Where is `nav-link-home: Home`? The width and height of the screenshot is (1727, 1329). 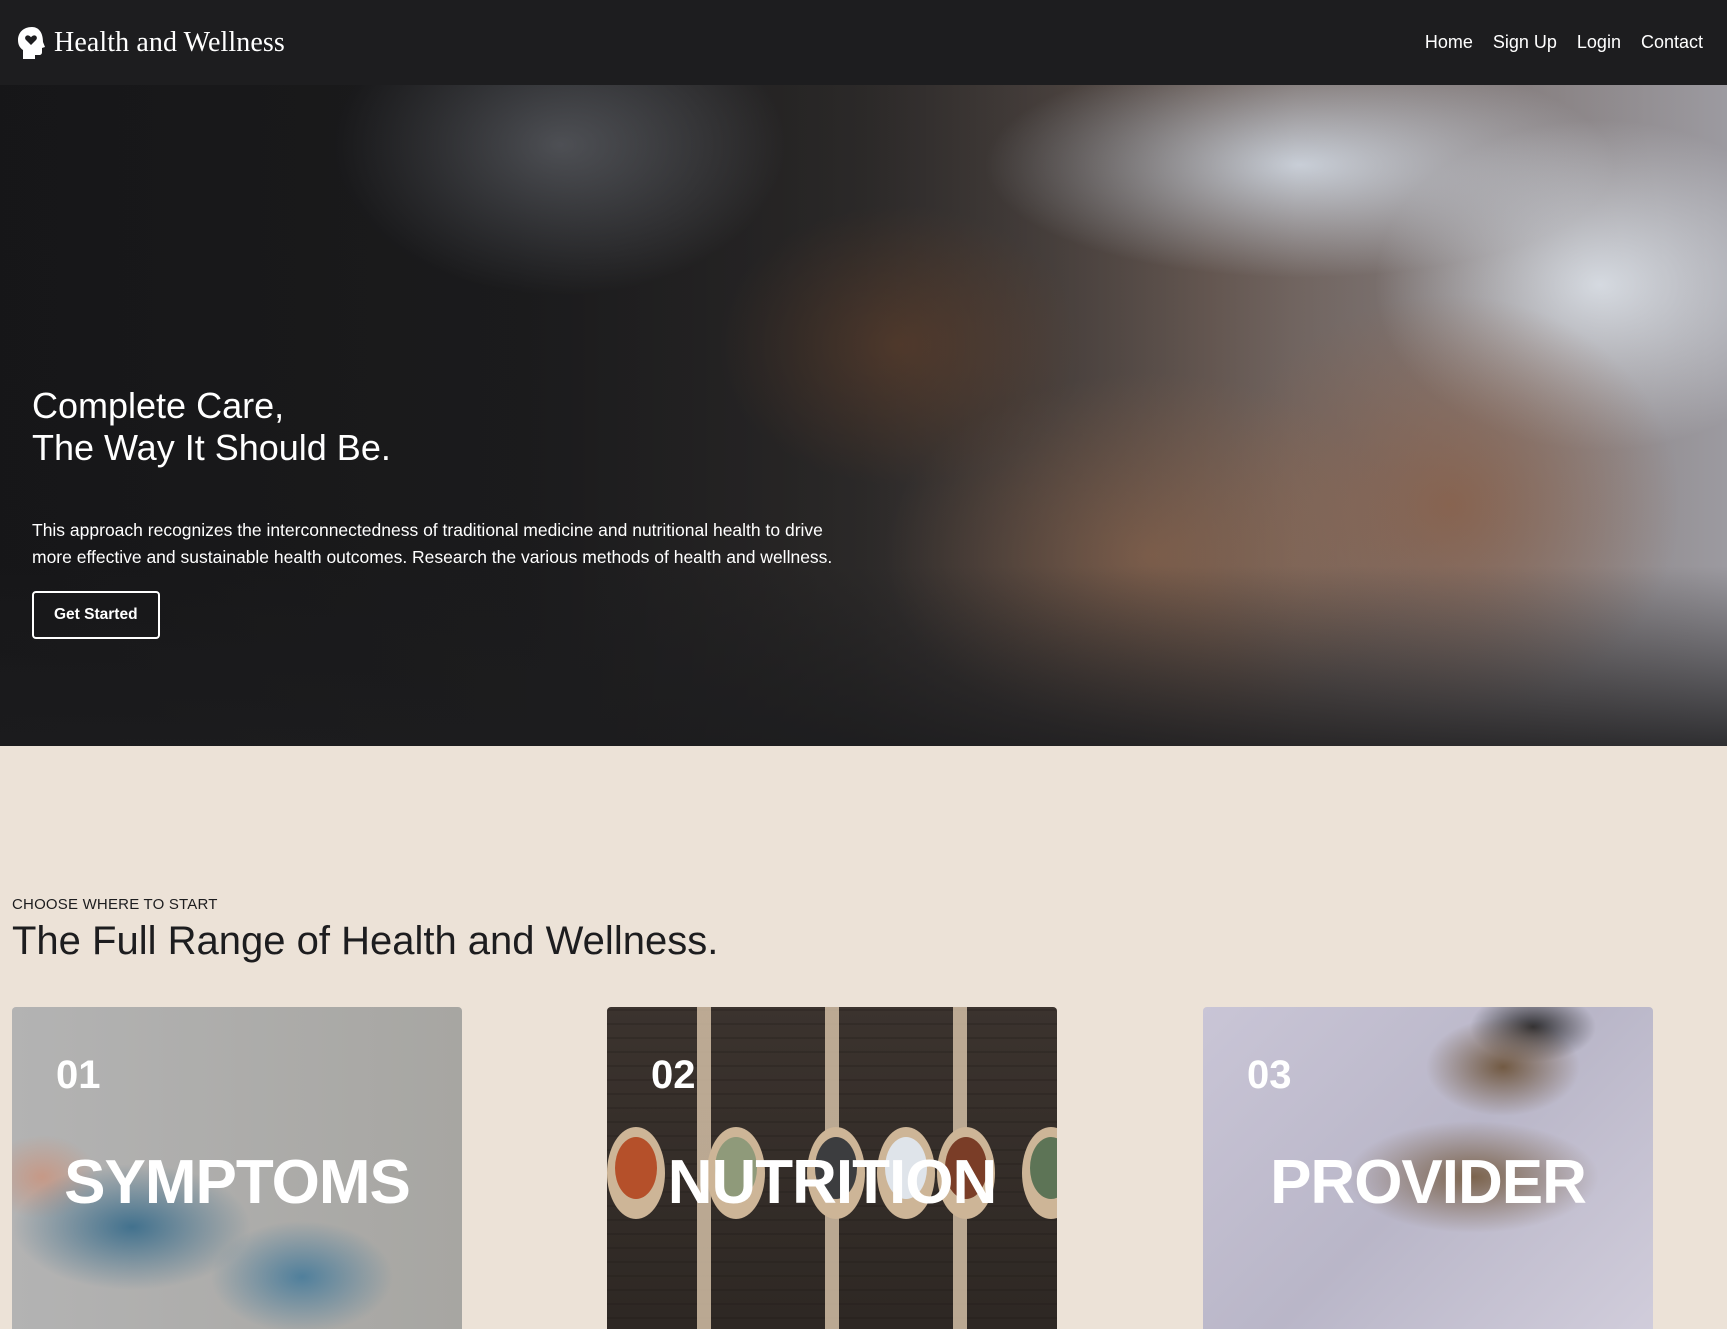 nav-link-home: Home is located at coordinates (1449, 42).